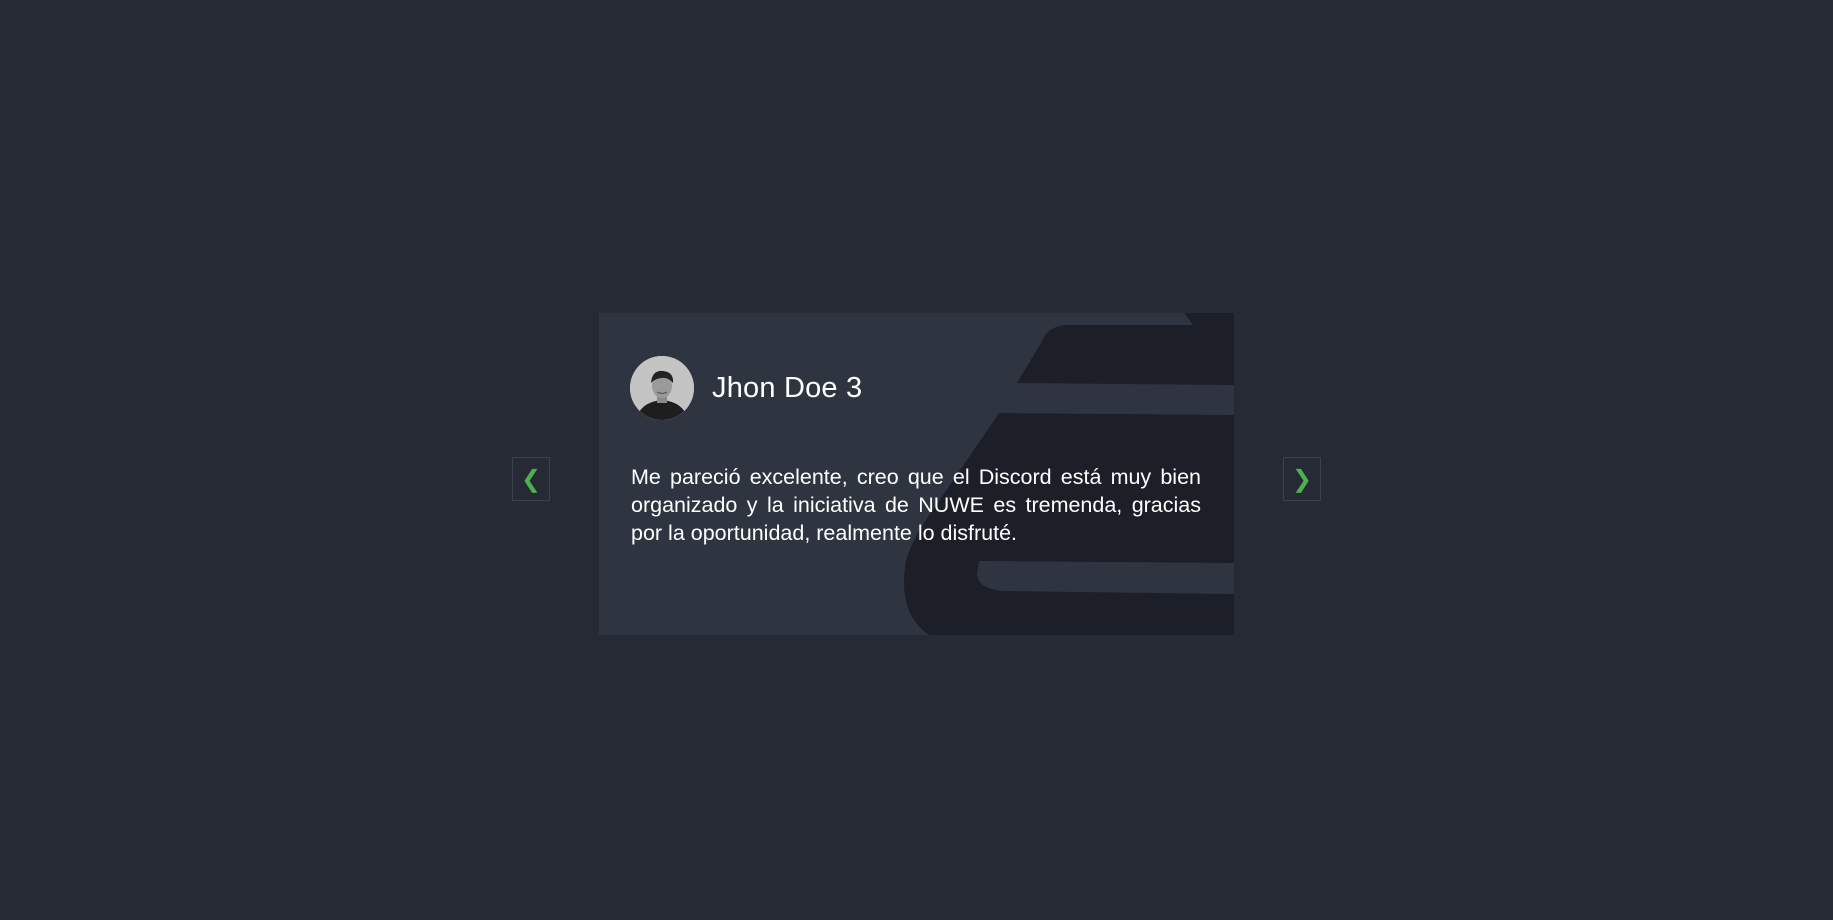  I want to click on testimonial-header: Jhon Doe 3, so click(746, 388).